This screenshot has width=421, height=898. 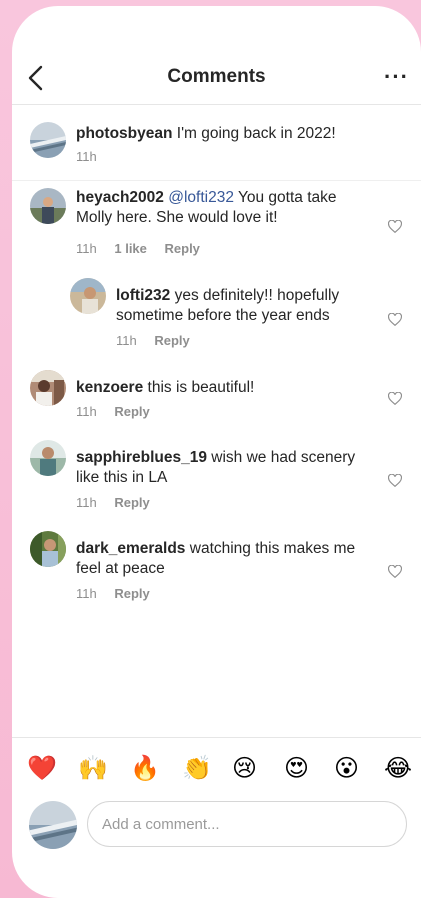 What do you see at coordinates (145, 769) in the screenshot?
I see `fire-emoji-button: 🔥` at bounding box center [145, 769].